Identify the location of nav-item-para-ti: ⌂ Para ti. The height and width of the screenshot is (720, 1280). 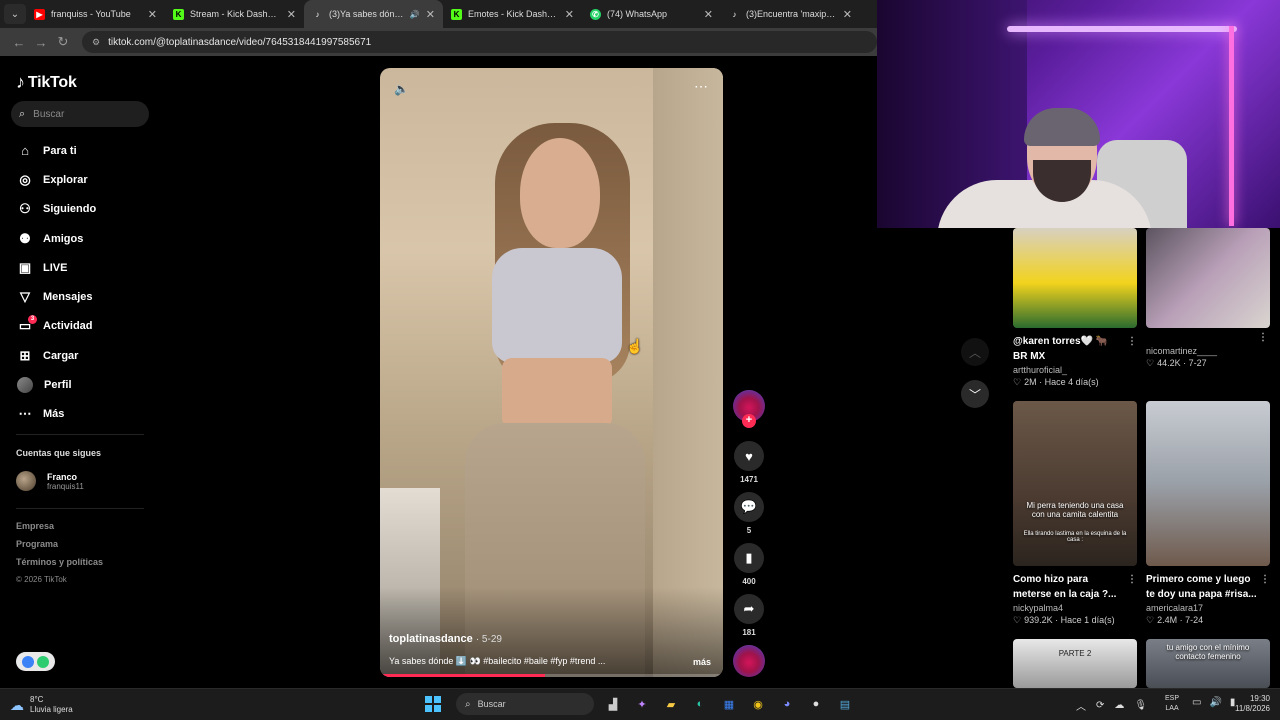
(56, 150).